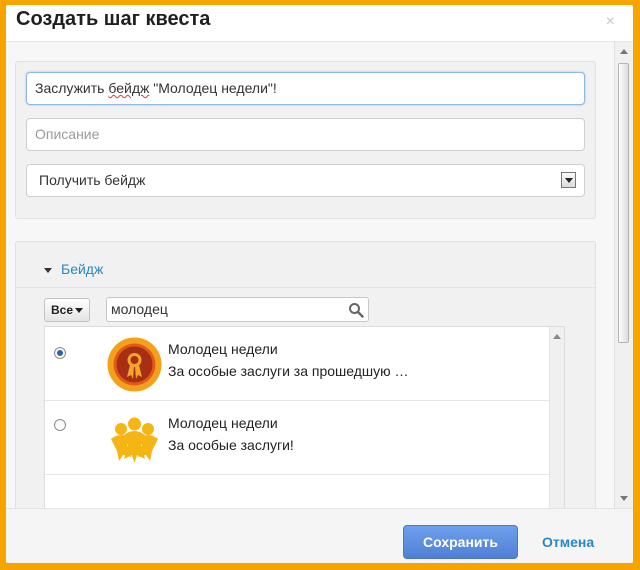  What do you see at coordinates (568, 180) in the screenshot?
I see `chevron-down-icon` at bounding box center [568, 180].